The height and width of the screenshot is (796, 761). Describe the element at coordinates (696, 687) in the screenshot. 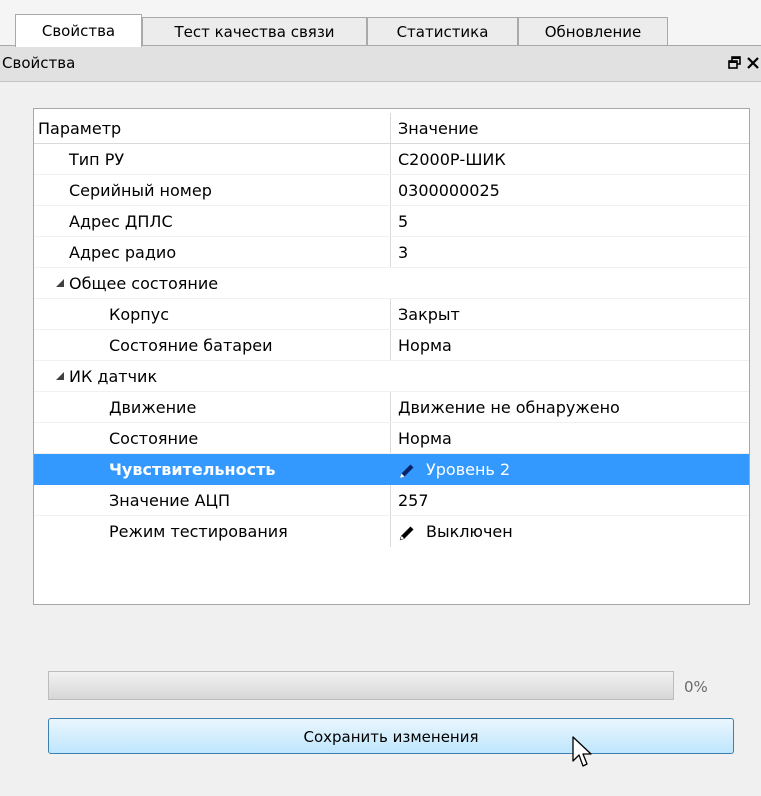

I see `progress-percent: 0%` at that location.